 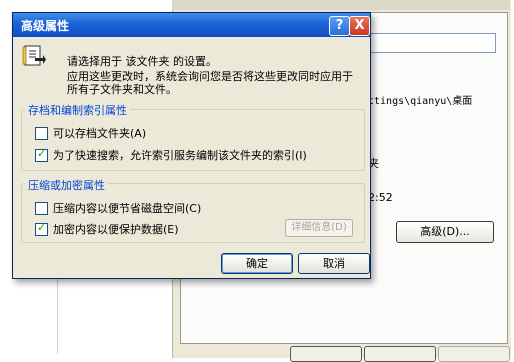 What do you see at coordinates (420, 101) in the screenshot?
I see `background-location-text: ttings\qianyu\桌面` at bounding box center [420, 101].